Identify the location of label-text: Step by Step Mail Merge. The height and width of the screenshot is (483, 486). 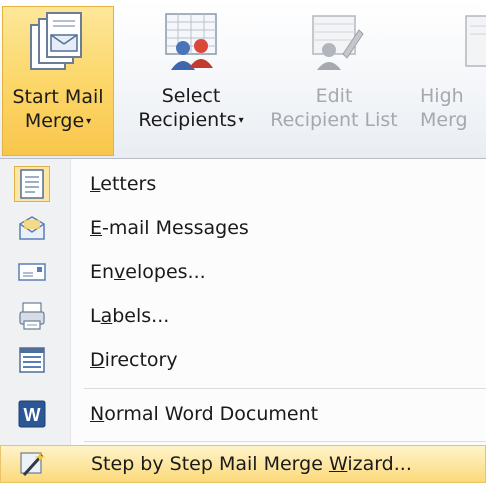
(210, 464).